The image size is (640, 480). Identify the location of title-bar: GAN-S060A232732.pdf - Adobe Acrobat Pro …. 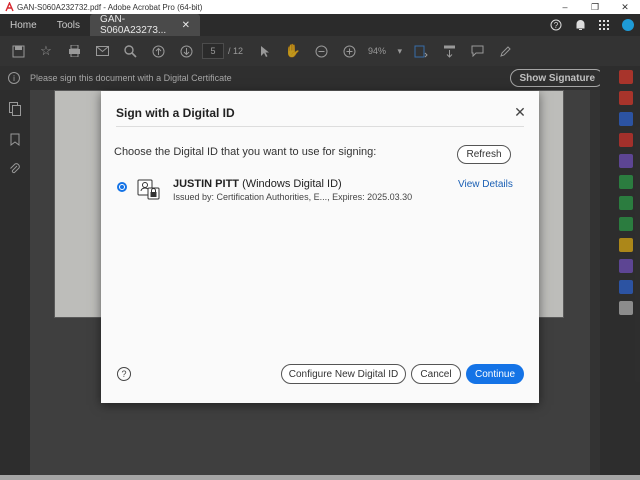
(320, 7).